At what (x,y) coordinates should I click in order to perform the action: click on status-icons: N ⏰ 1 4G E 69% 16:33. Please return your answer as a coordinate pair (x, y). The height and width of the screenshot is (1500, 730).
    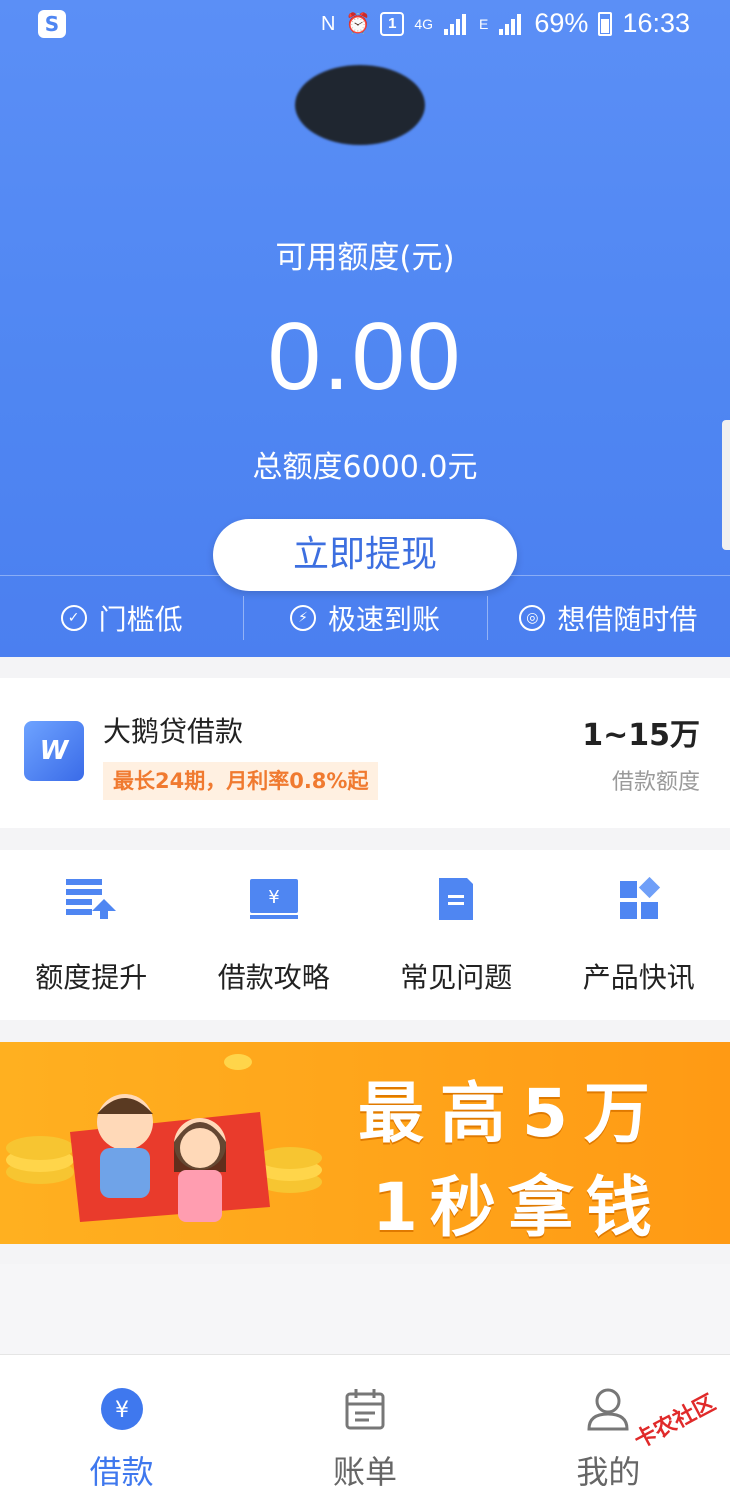
    Looking at the image, I should click on (505, 23).